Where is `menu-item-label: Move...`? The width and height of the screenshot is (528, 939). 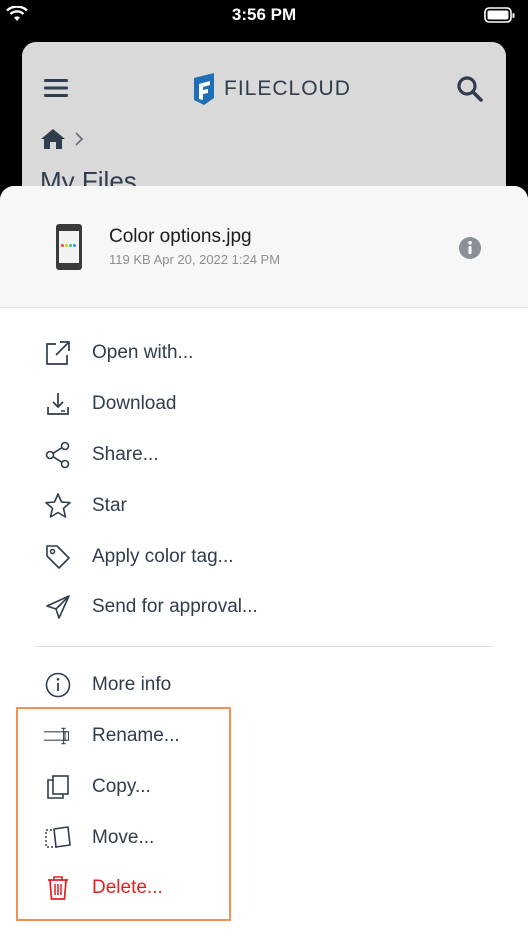
menu-item-label: Move... is located at coordinates (123, 837).